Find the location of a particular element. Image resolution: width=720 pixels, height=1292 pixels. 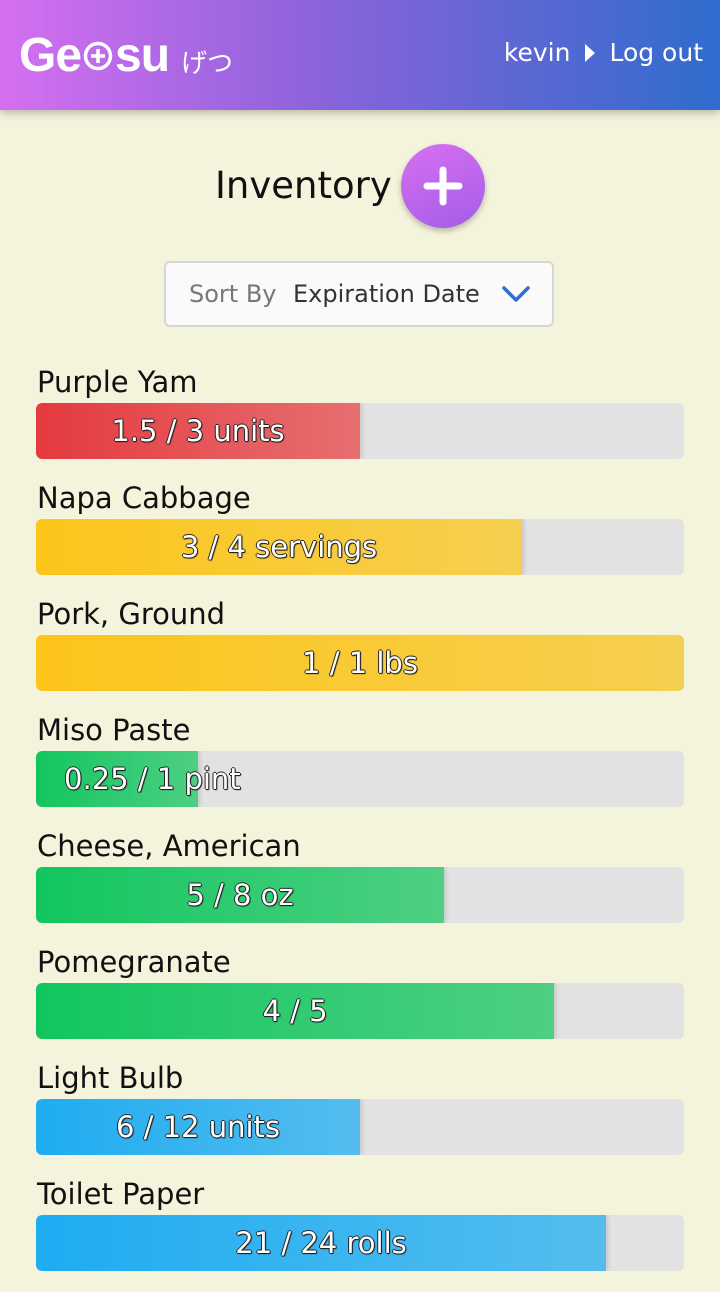

item-name: Cheese, American is located at coordinates (169, 846).